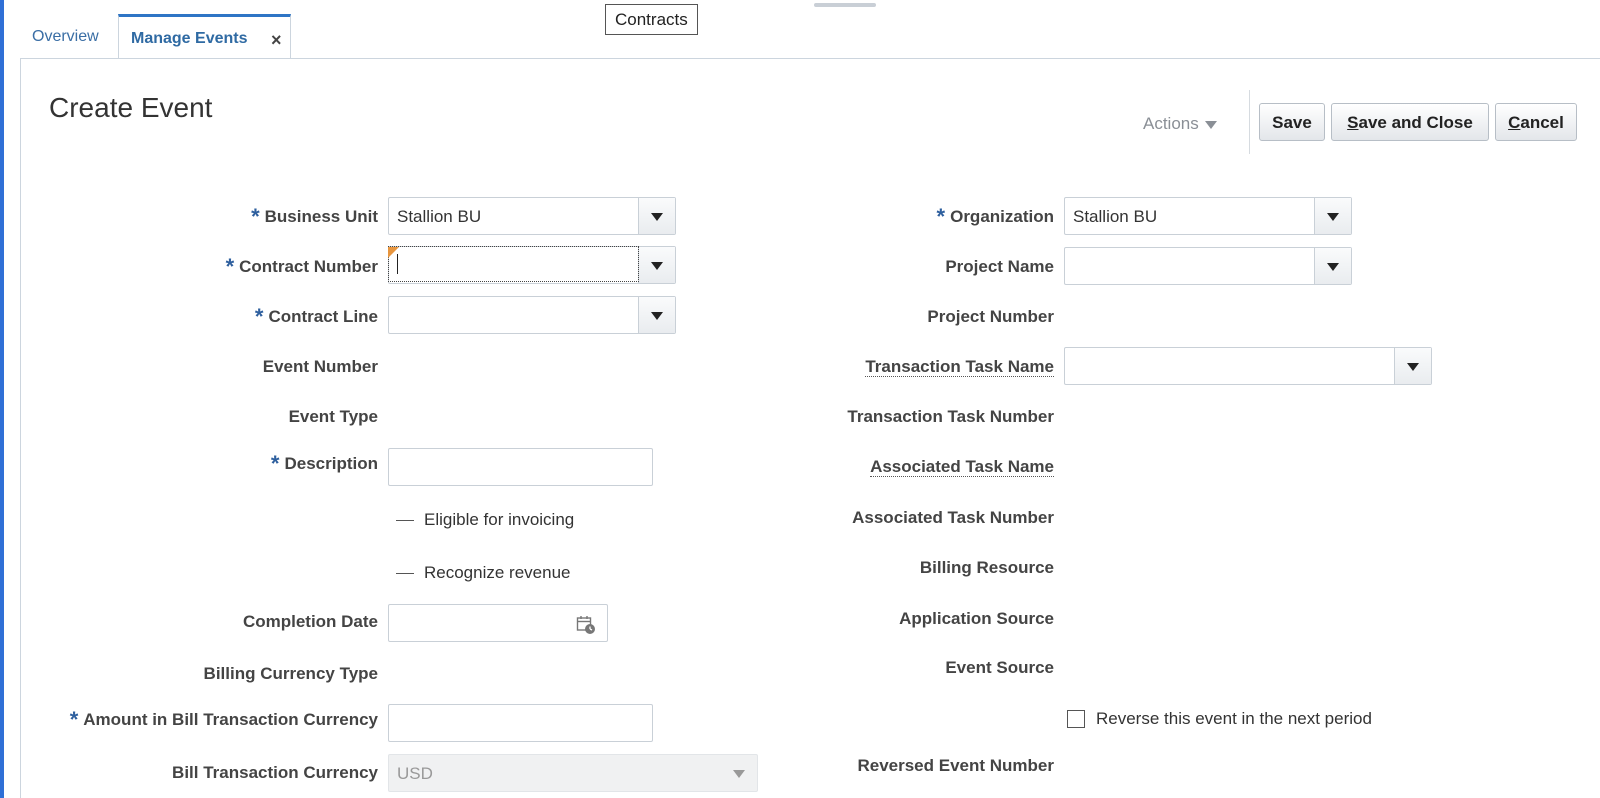 The image size is (1600, 798). I want to click on contract-number-label: * Contract Number, so click(302, 267).